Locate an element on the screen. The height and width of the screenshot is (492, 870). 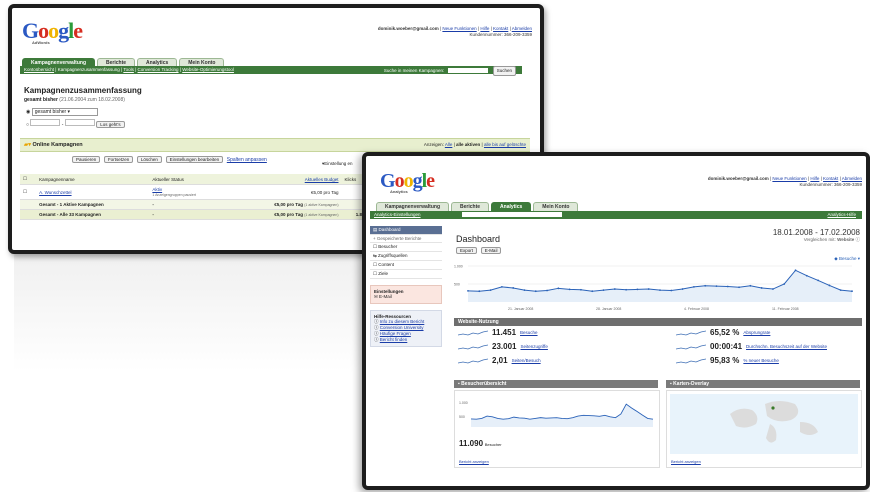
date-to-input is located at coordinates (79, 122).